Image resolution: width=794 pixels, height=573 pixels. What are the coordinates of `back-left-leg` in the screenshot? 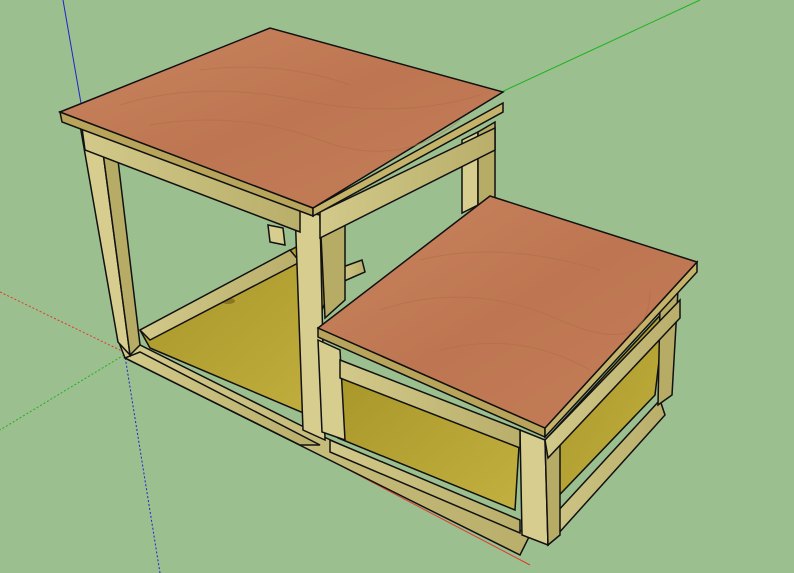 It's located at (276, 235).